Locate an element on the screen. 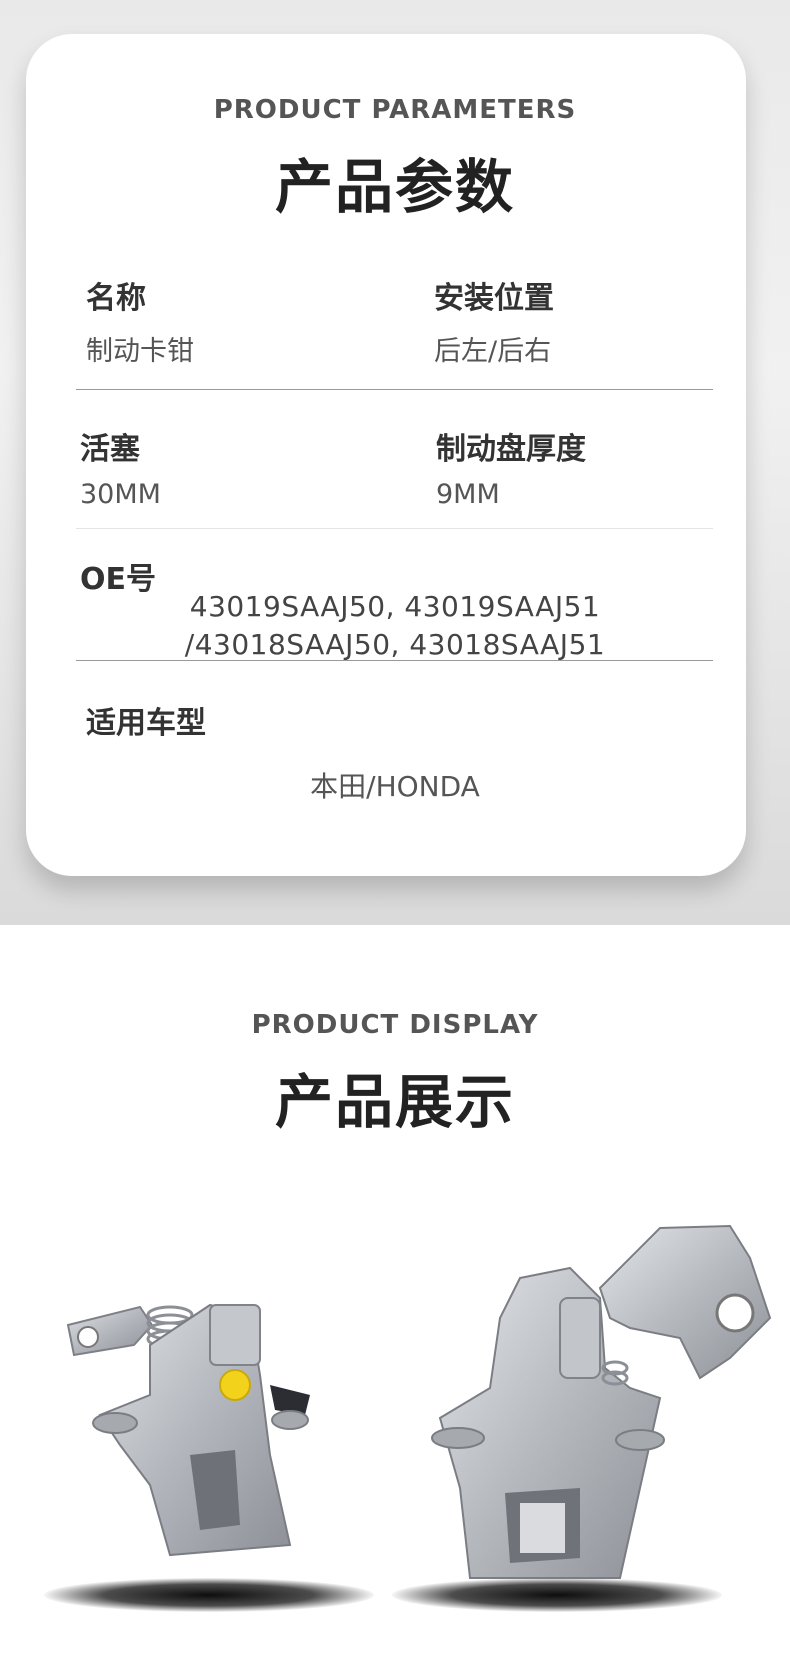  oe-number-line-2: /43018SAAJ50, 43018SAAJ51 is located at coordinates (395, 644).